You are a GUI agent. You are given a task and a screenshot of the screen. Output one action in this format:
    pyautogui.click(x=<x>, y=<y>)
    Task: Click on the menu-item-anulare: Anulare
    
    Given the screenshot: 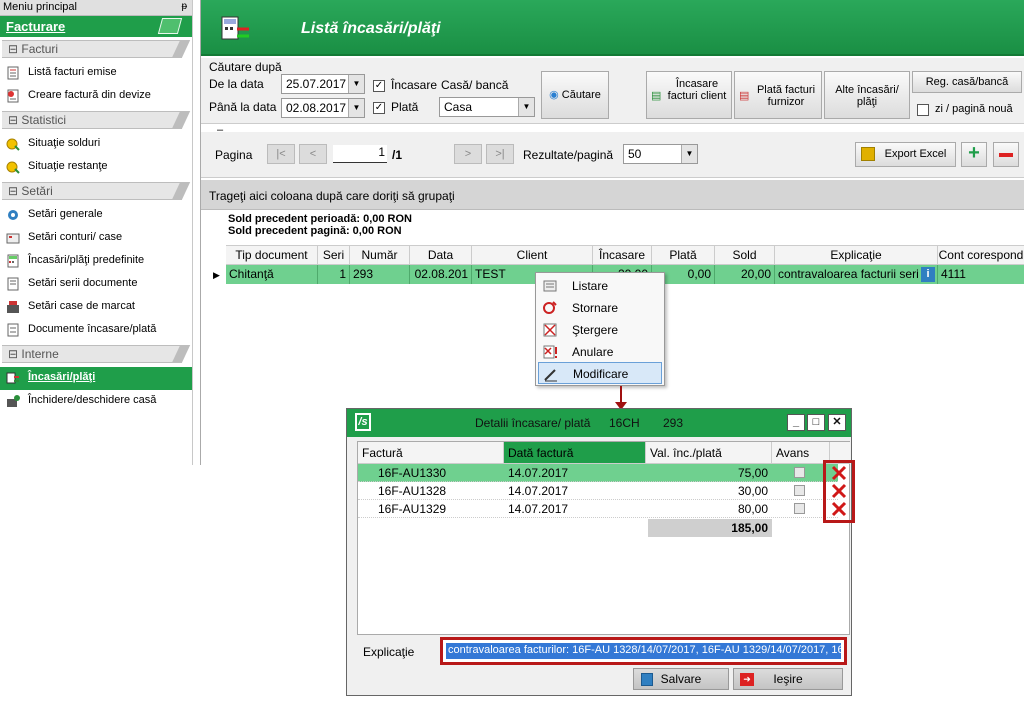 What is the action you would take?
    pyautogui.click(x=600, y=352)
    